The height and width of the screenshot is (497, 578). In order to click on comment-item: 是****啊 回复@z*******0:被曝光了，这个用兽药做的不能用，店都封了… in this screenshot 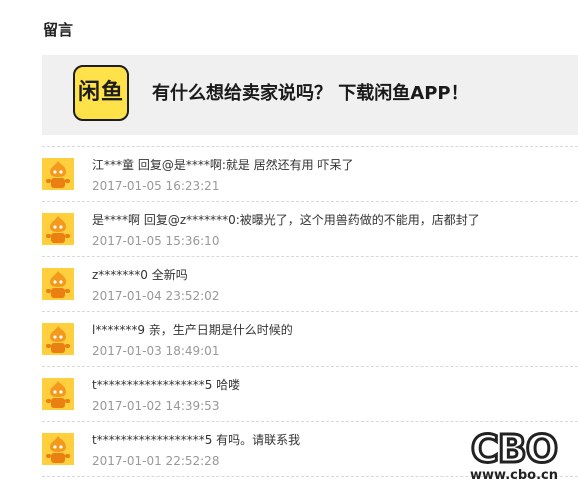, I will do `click(310, 229)`.